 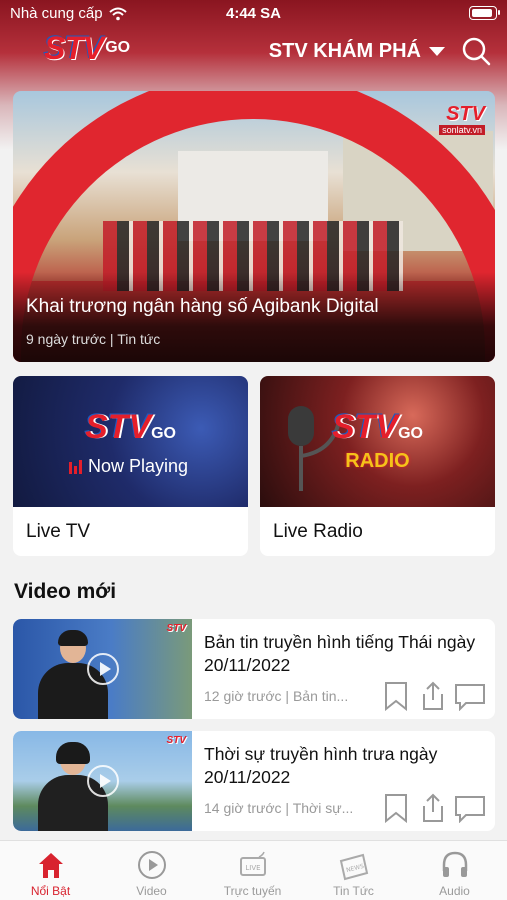 I want to click on hero-watermark: STV, so click(x=465, y=114).